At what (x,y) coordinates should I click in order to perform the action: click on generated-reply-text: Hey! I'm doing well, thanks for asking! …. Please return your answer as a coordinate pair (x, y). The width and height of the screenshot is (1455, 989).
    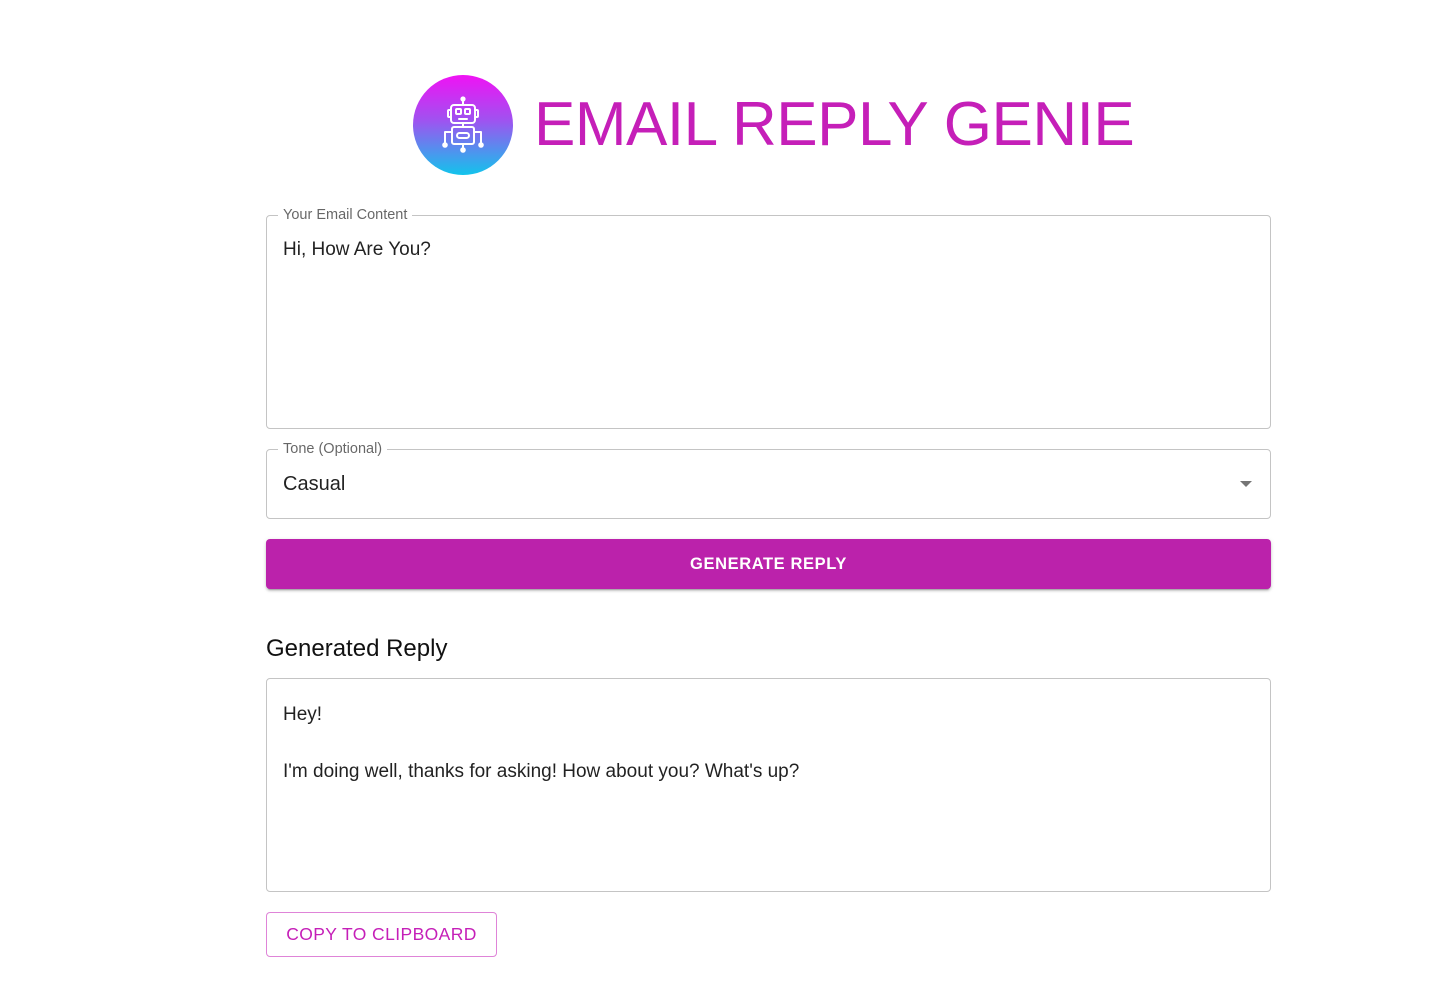
    Looking at the image, I should click on (763, 744).